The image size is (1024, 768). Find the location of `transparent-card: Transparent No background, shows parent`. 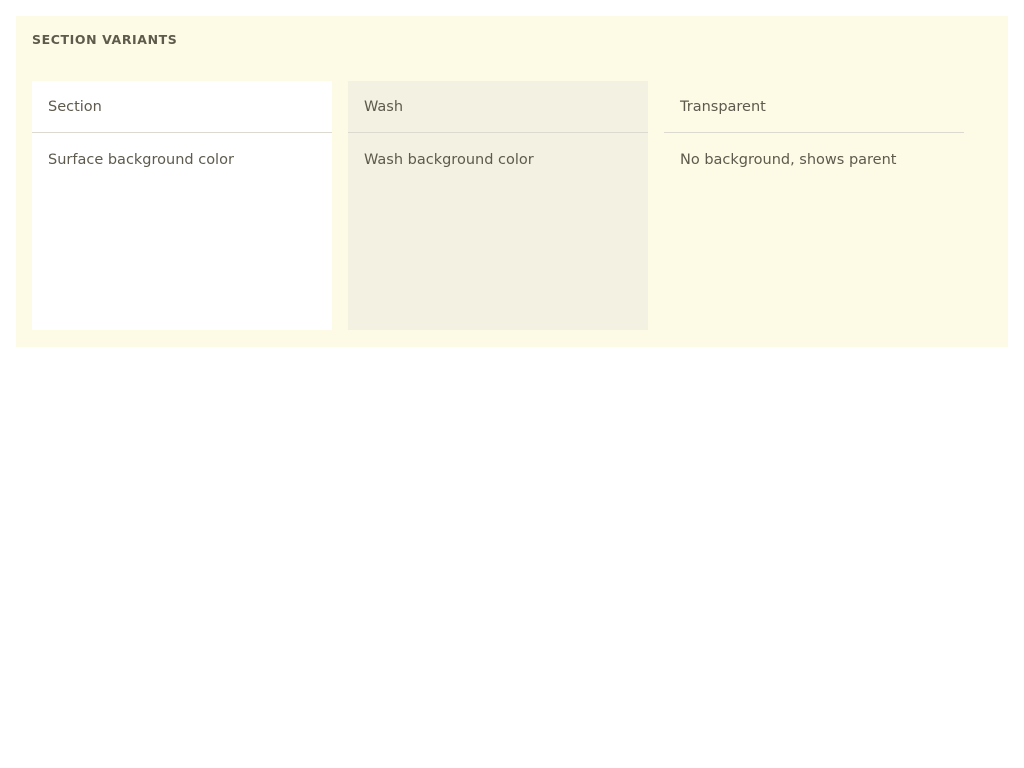

transparent-card: Transparent No background, shows parent is located at coordinates (814, 205).